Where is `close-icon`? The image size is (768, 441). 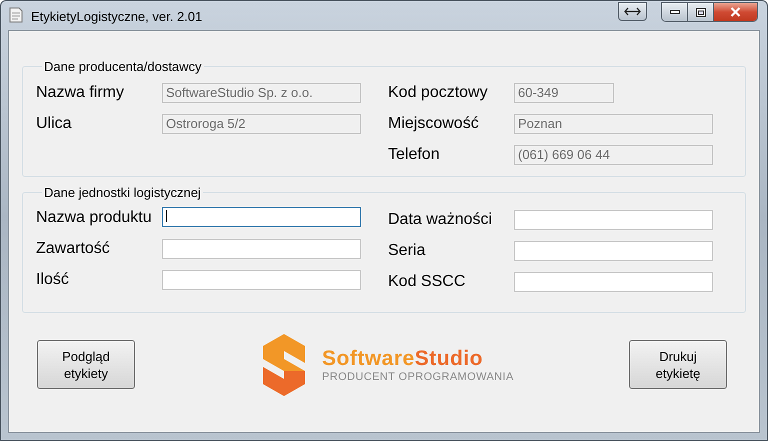
close-icon is located at coordinates (735, 12).